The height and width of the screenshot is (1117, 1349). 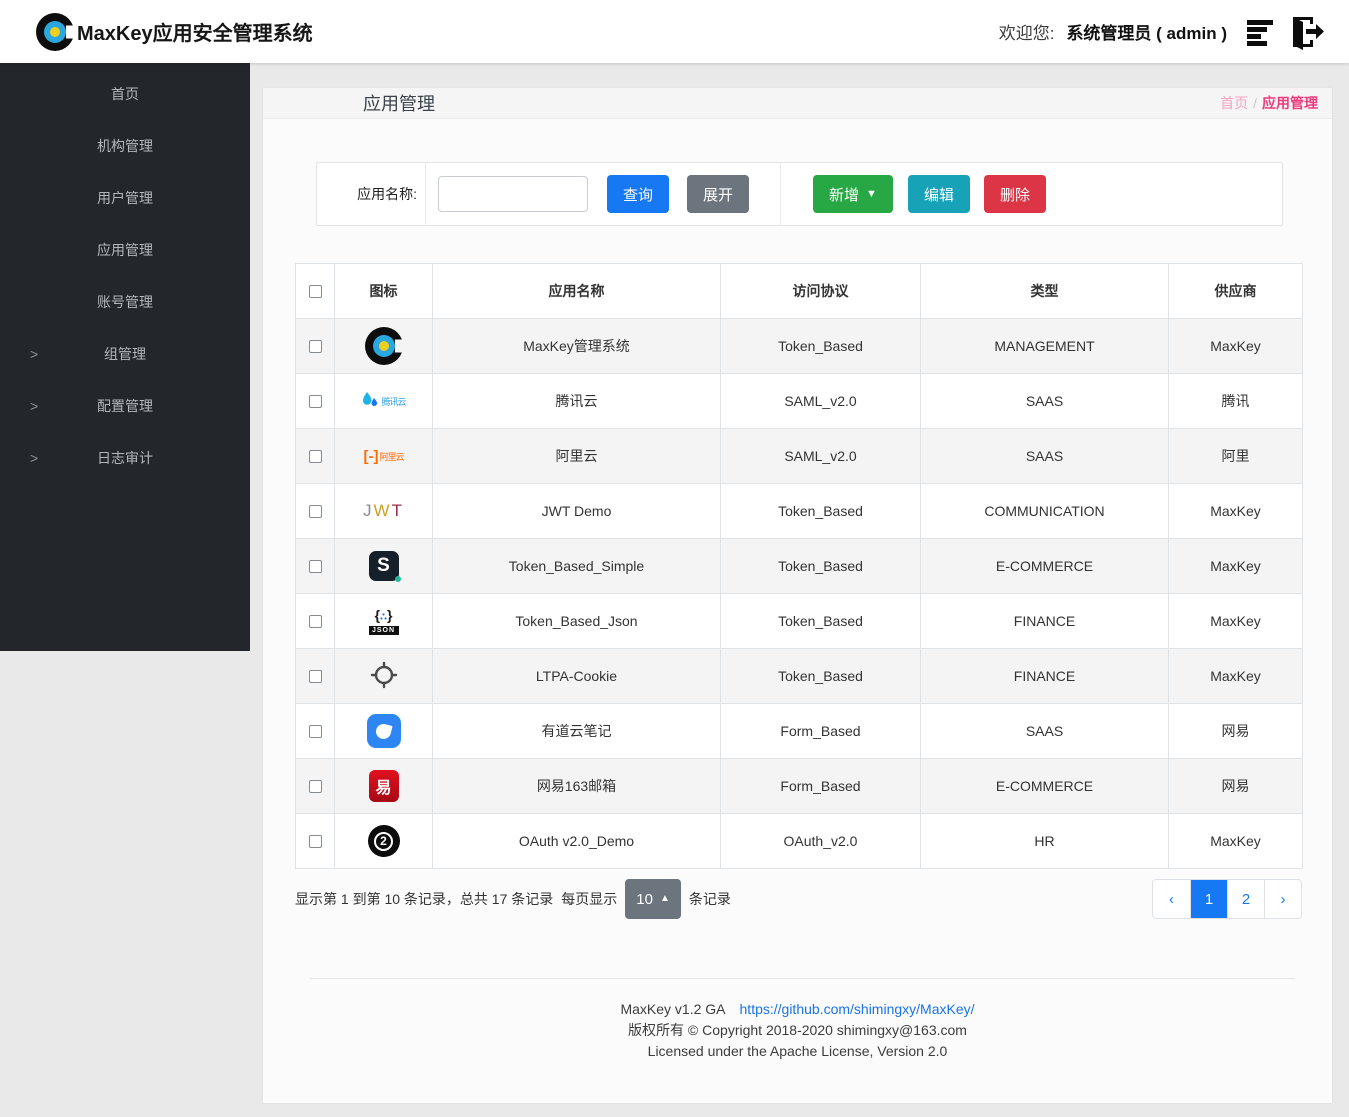 I want to click on col-header-name: 应用名称, so click(x=576, y=291).